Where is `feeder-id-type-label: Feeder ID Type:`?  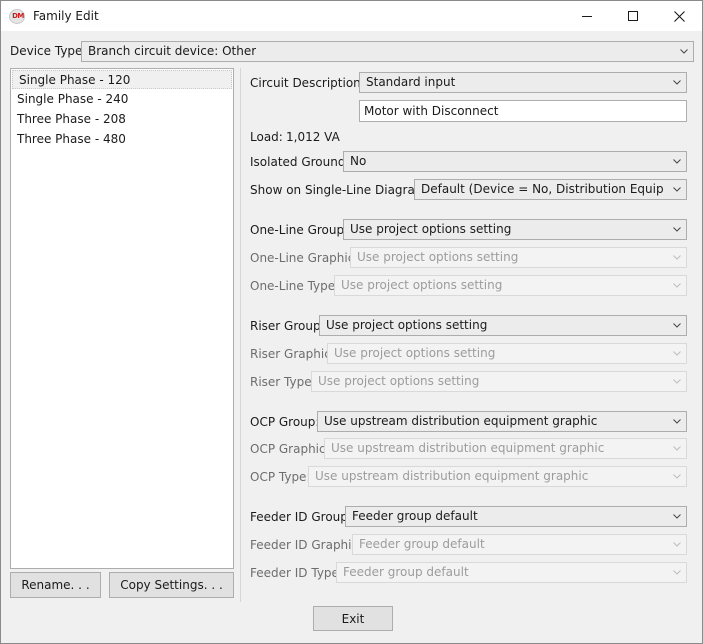 feeder-id-type-label: Feeder ID Type: is located at coordinates (296, 573).